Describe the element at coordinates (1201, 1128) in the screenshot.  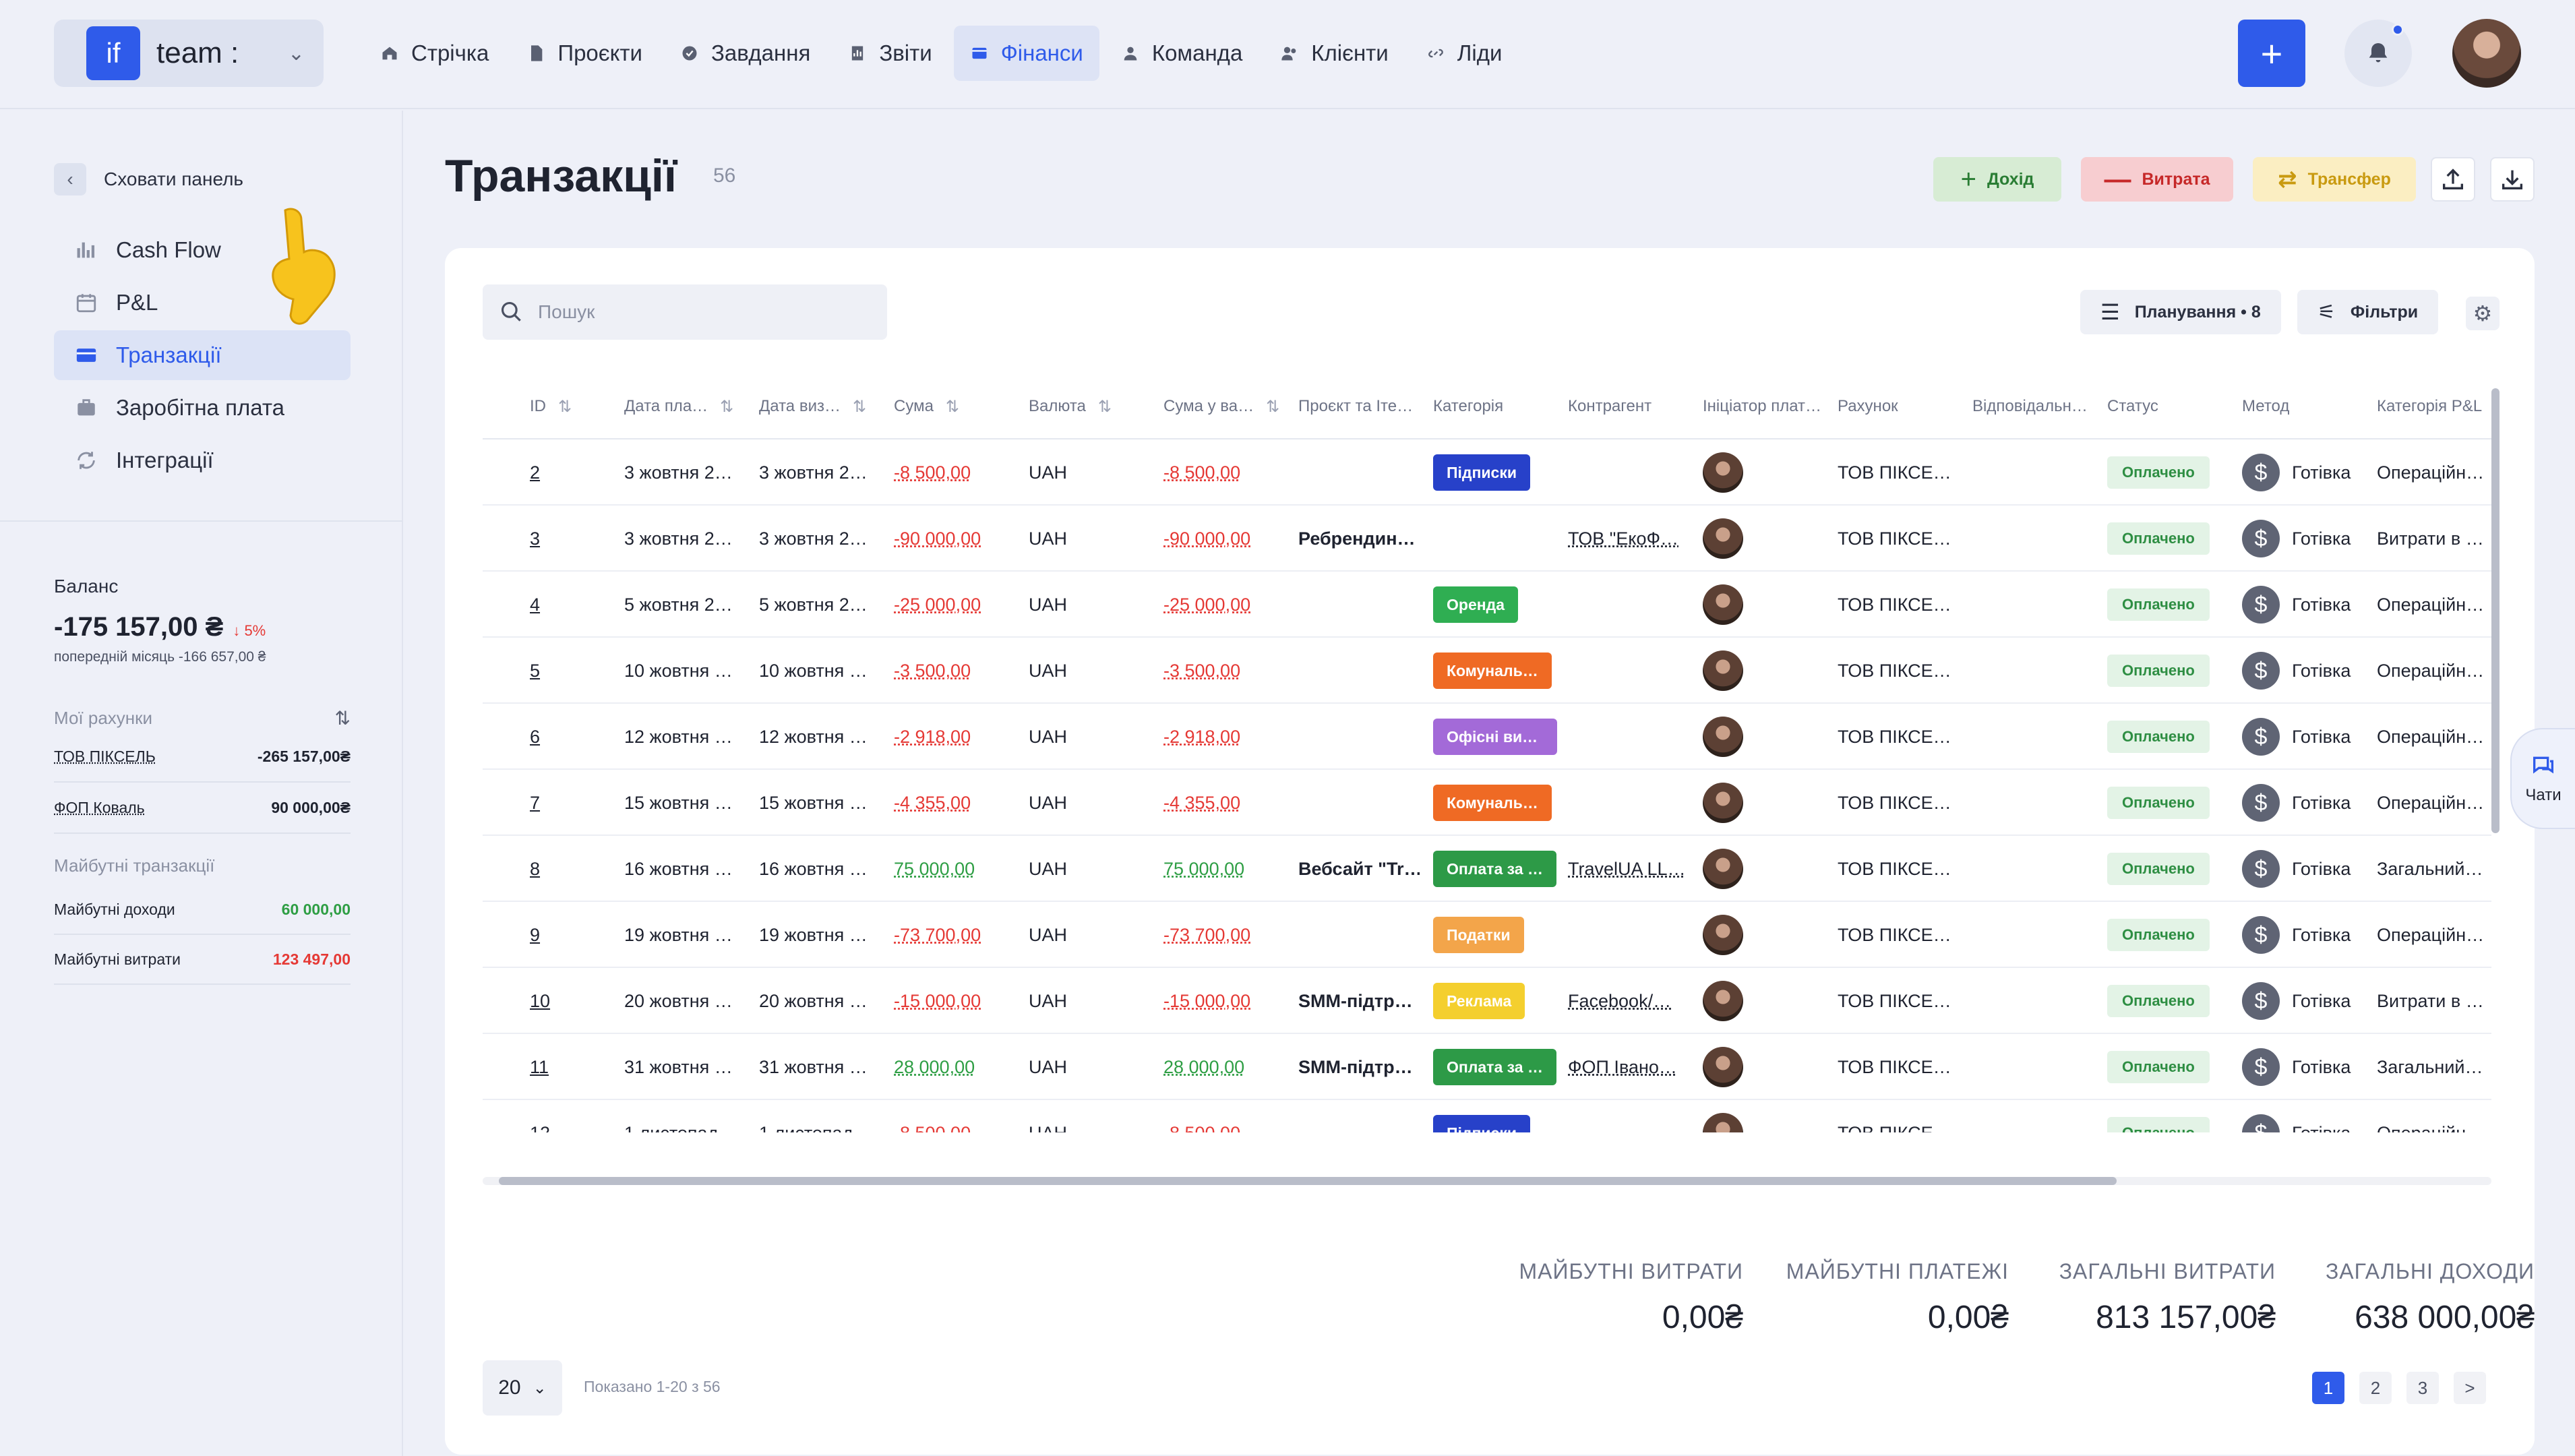
I see `amount-base: -8 500,00` at that location.